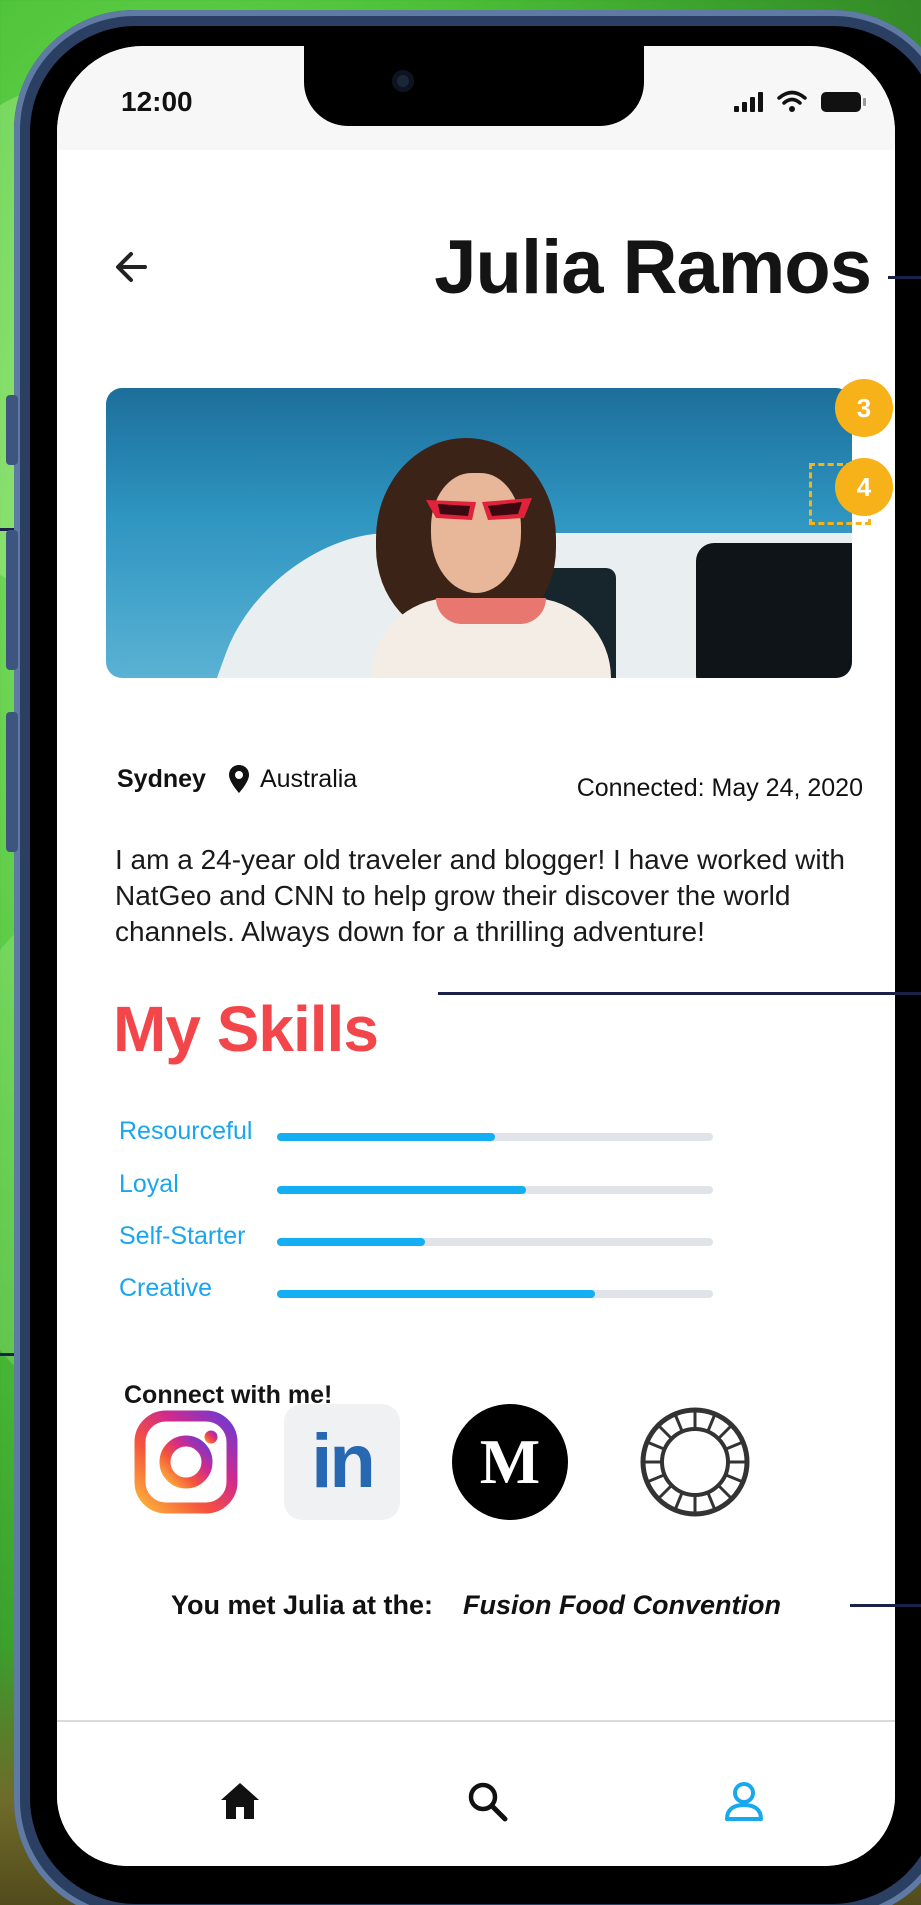 The width and height of the screenshot is (921, 1905). I want to click on status-icons, so click(800, 101).